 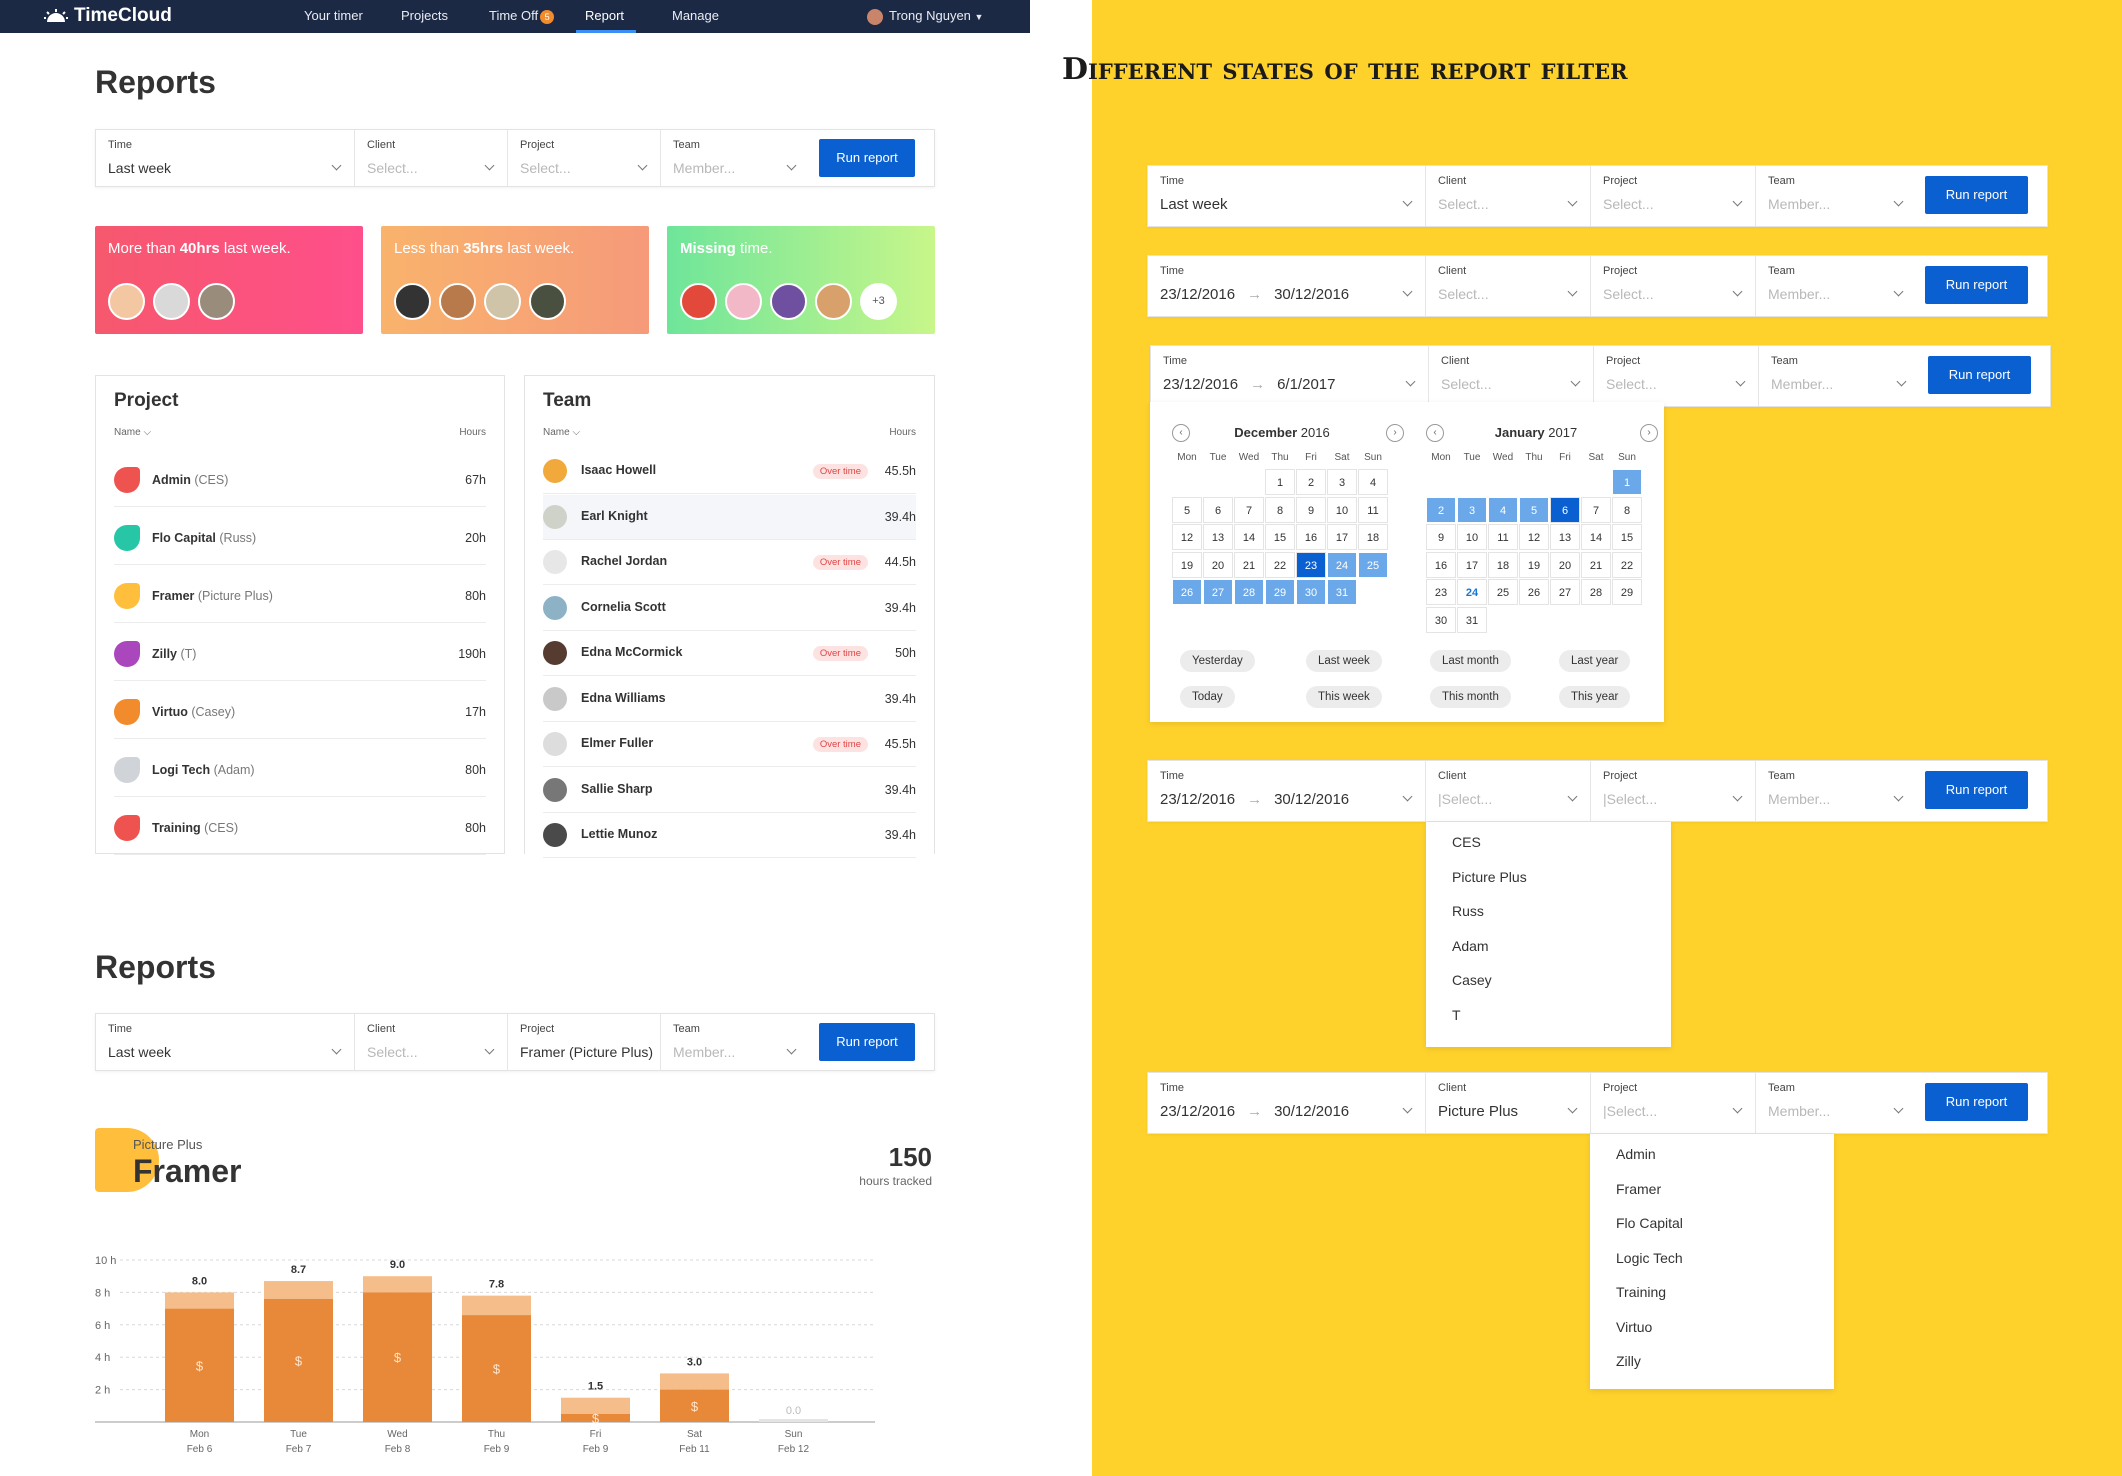 I want to click on team-row: Edna Williams 39.4h, so click(x=729, y=699).